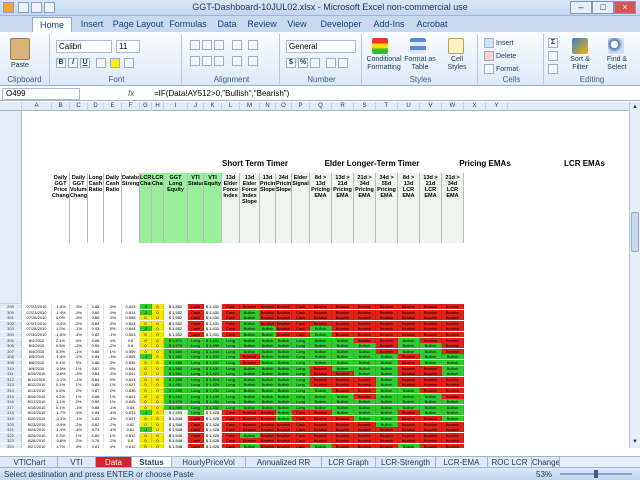  Describe the element at coordinates (113, 407) in the screenshot. I see `table-cell: -1%` at that location.